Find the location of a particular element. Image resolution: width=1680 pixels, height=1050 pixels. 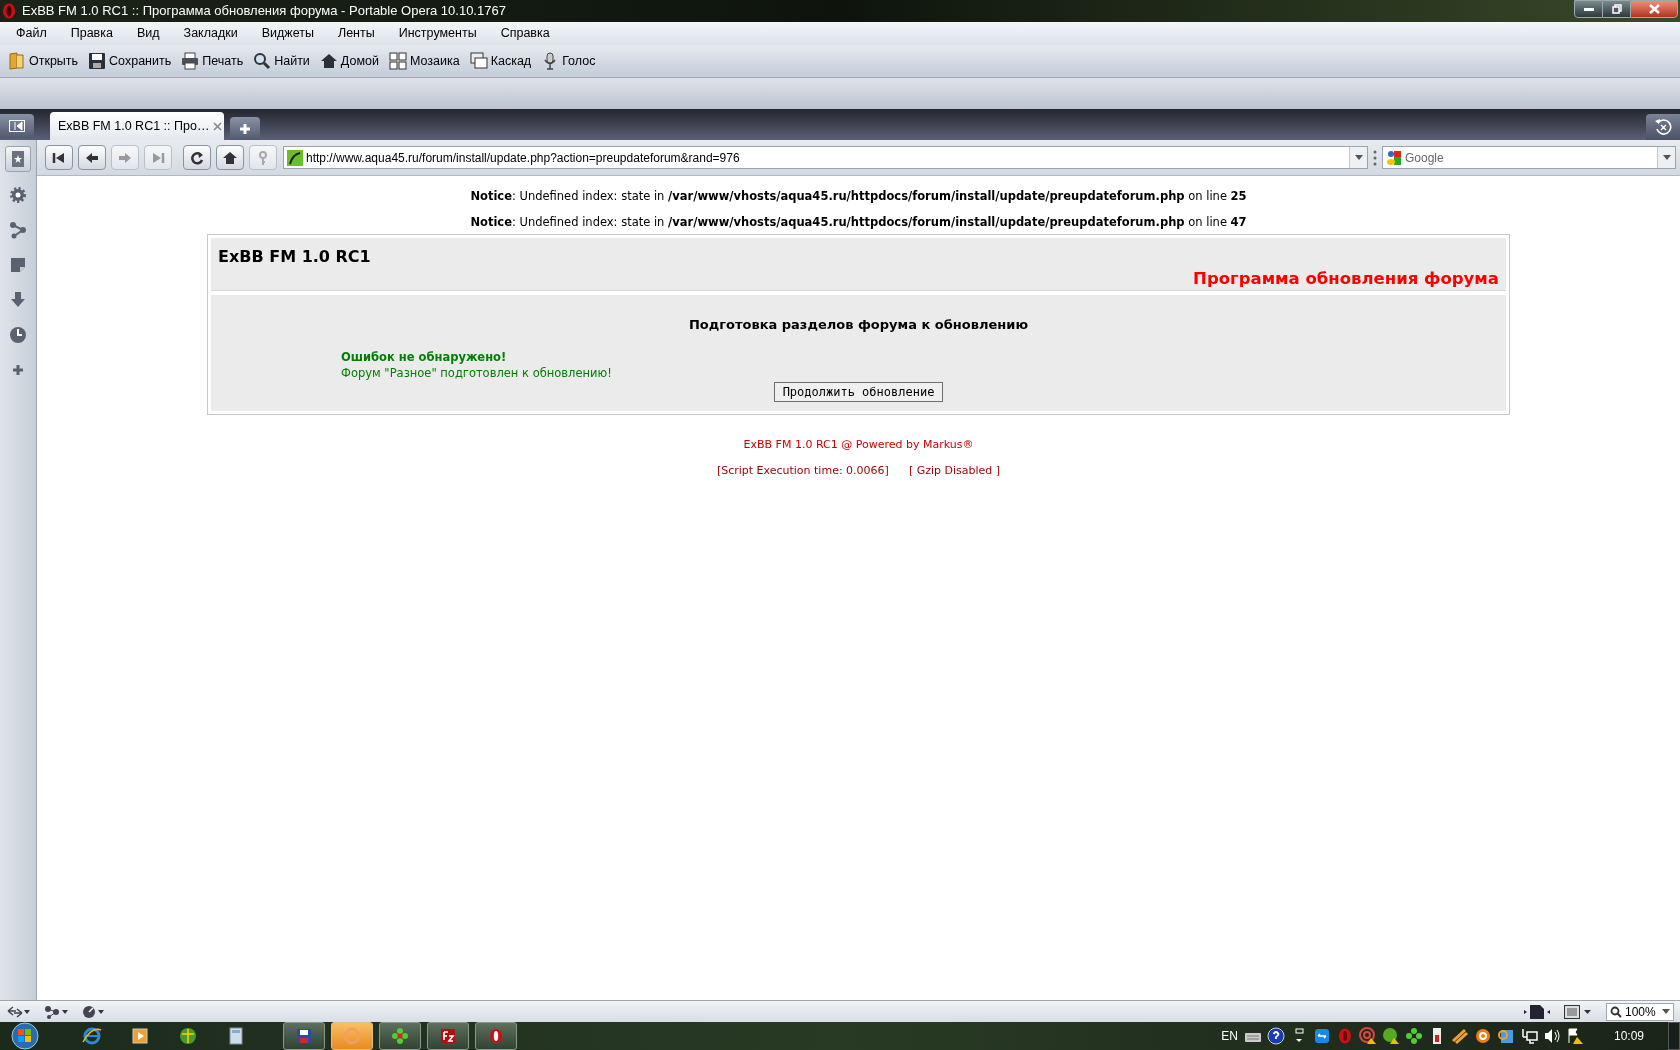

panel-icon is located at coordinates (17, 126).